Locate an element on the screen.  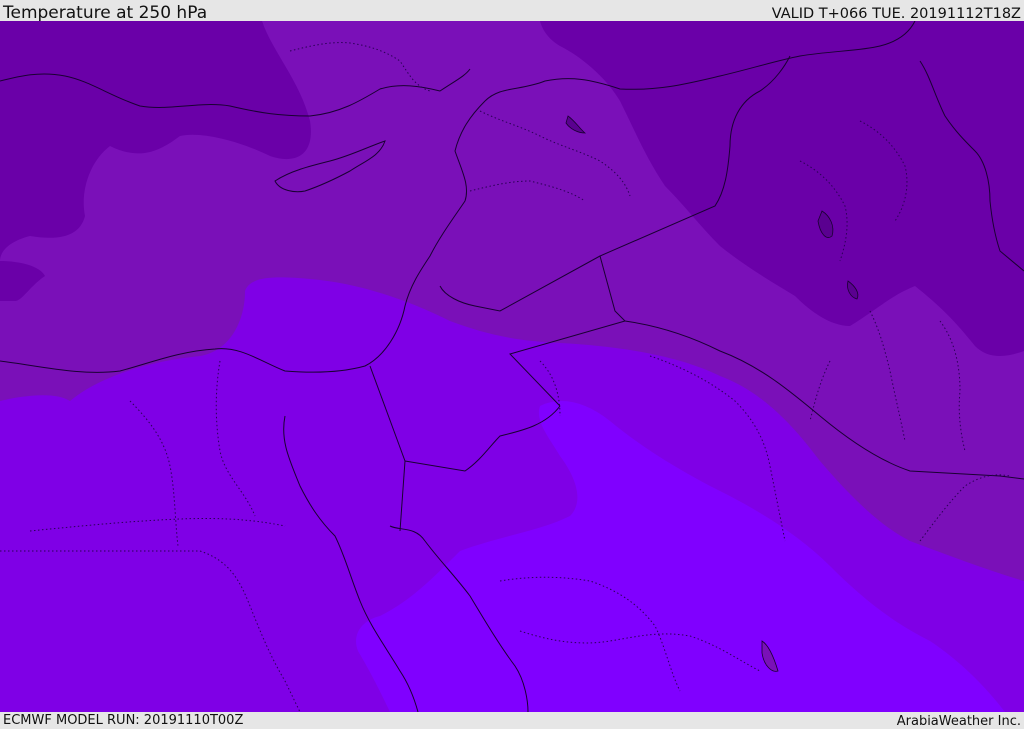
map-title: Temperature at 250 hPa is located at coordinates (105, 13).